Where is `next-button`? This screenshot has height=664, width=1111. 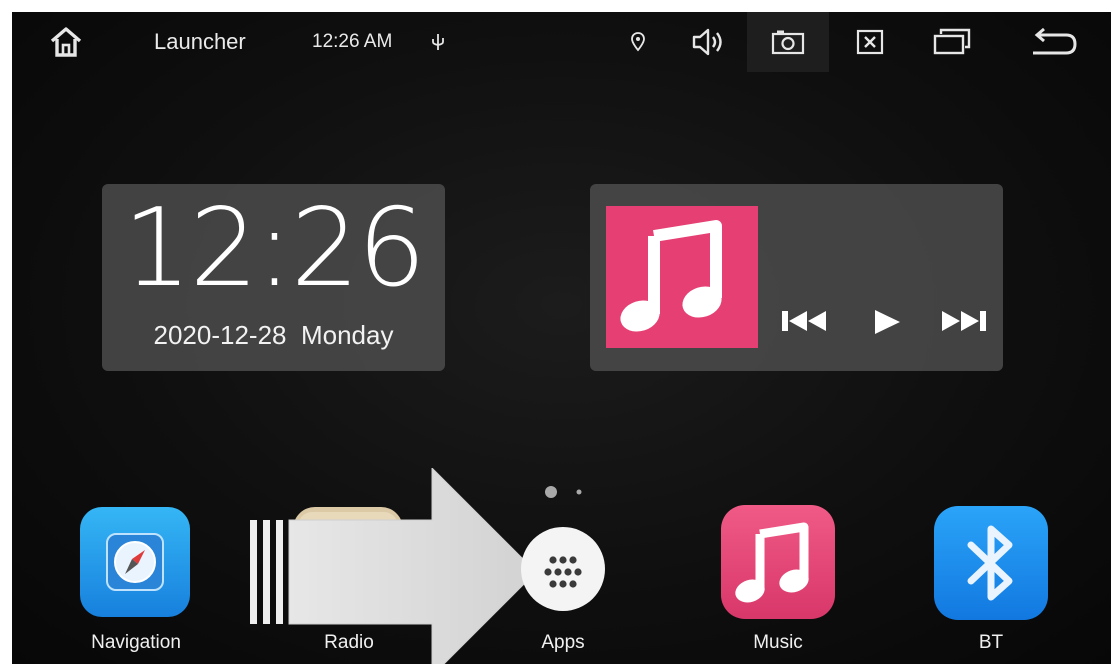
next-button is located at coordinates (964, 323).